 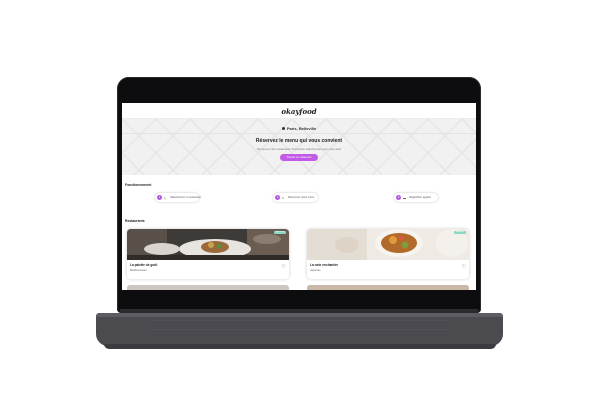 I want to click on step-item: 3 ▬ Réglez/bon appétit, so click(x=416, y=197).